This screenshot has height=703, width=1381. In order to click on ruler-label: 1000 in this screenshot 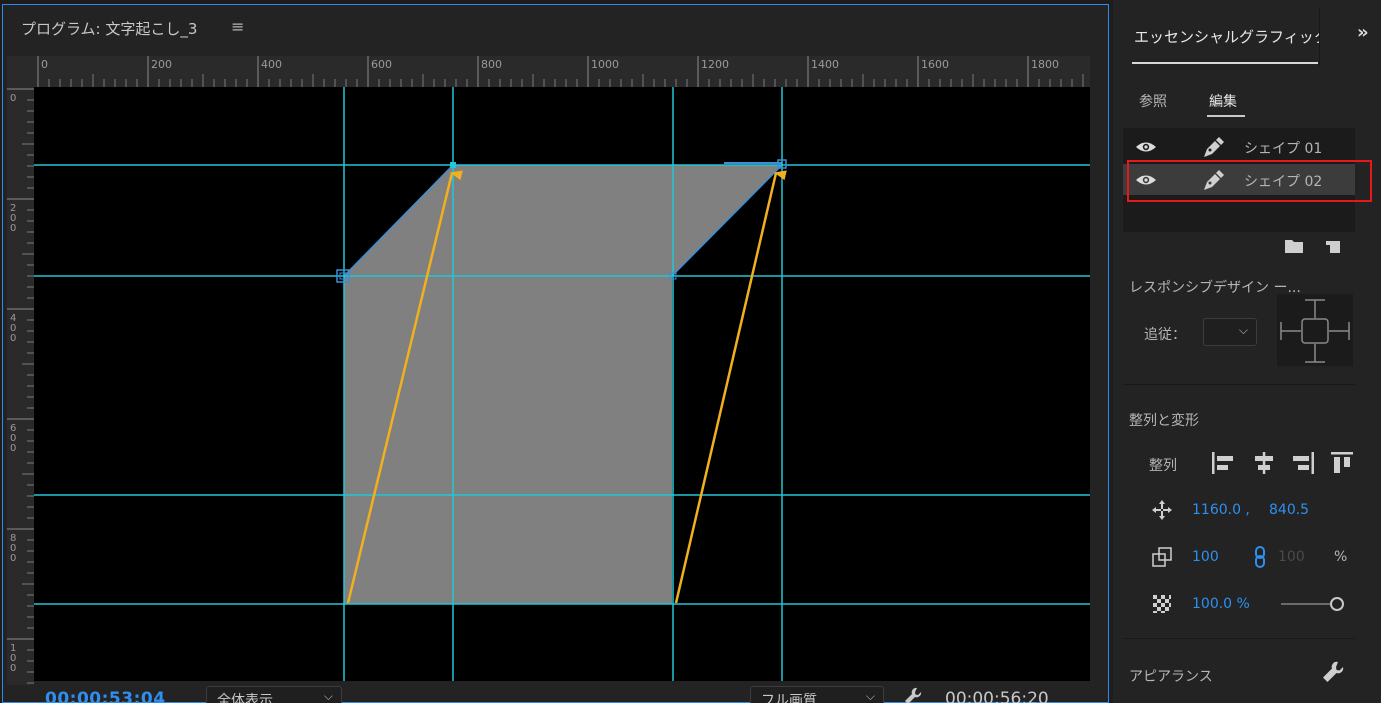, I will do `click(605, 64)`.